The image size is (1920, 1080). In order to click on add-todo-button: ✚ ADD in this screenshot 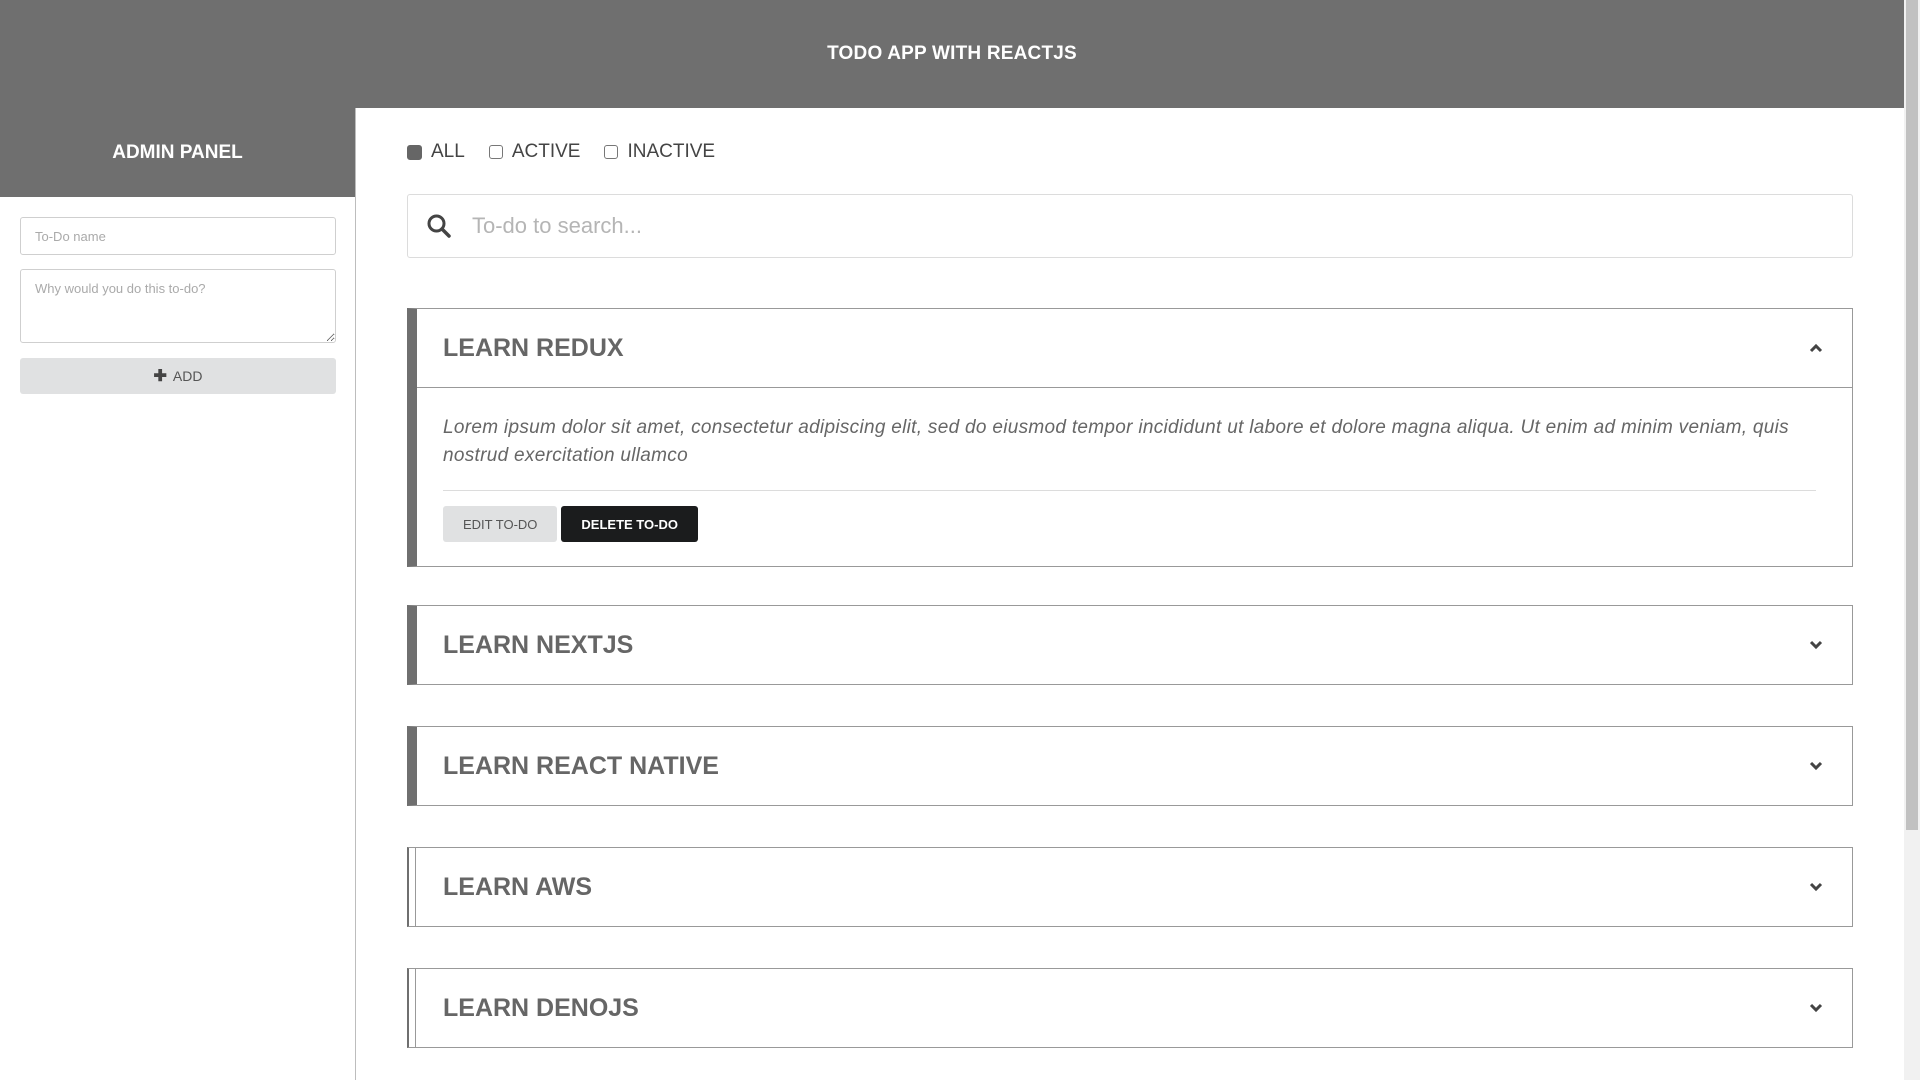, I will do `click(178, 376)`.